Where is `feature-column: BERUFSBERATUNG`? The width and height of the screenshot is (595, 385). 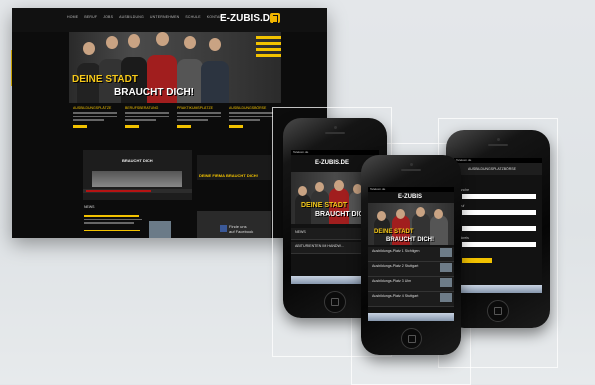
feature-column: BERUFSBERATUNG is located at coordinates (147, 117).